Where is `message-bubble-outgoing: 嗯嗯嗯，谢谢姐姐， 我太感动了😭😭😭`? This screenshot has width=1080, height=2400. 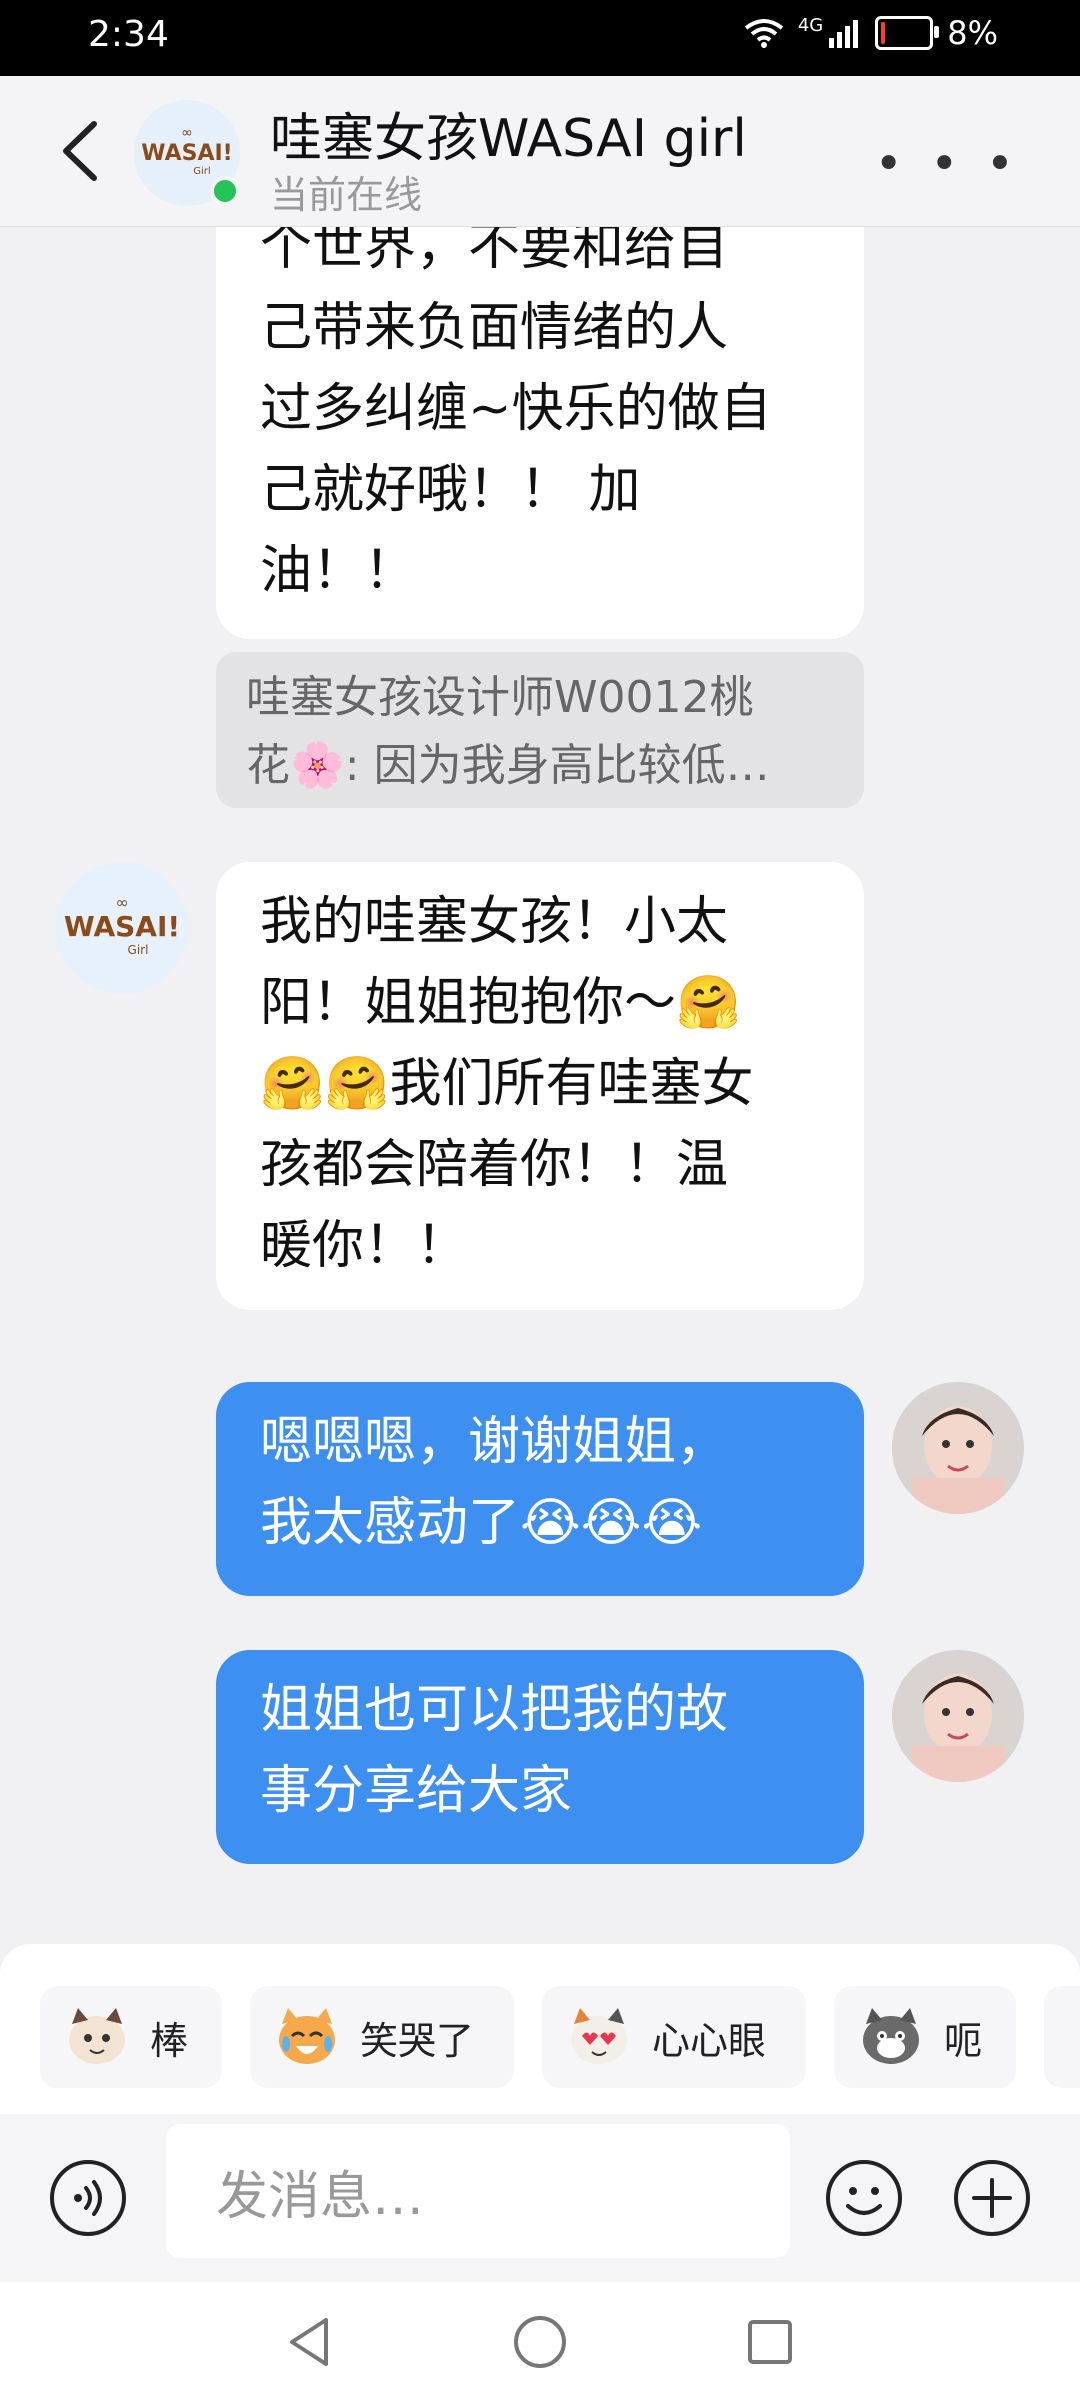 message-bubble-outgoing: 嗯嗯嗯，谢谢姐姐， 我太感动了😭😭😭 is located at coordinates (540, 1489).